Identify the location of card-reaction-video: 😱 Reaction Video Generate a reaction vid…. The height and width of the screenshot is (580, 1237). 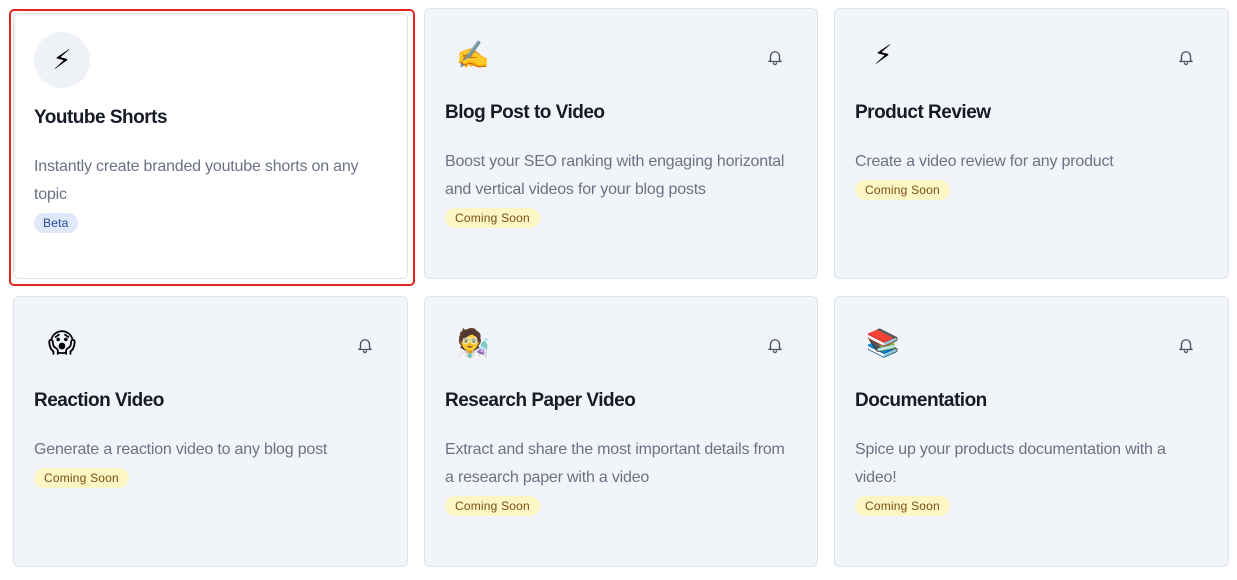
(210, 431).